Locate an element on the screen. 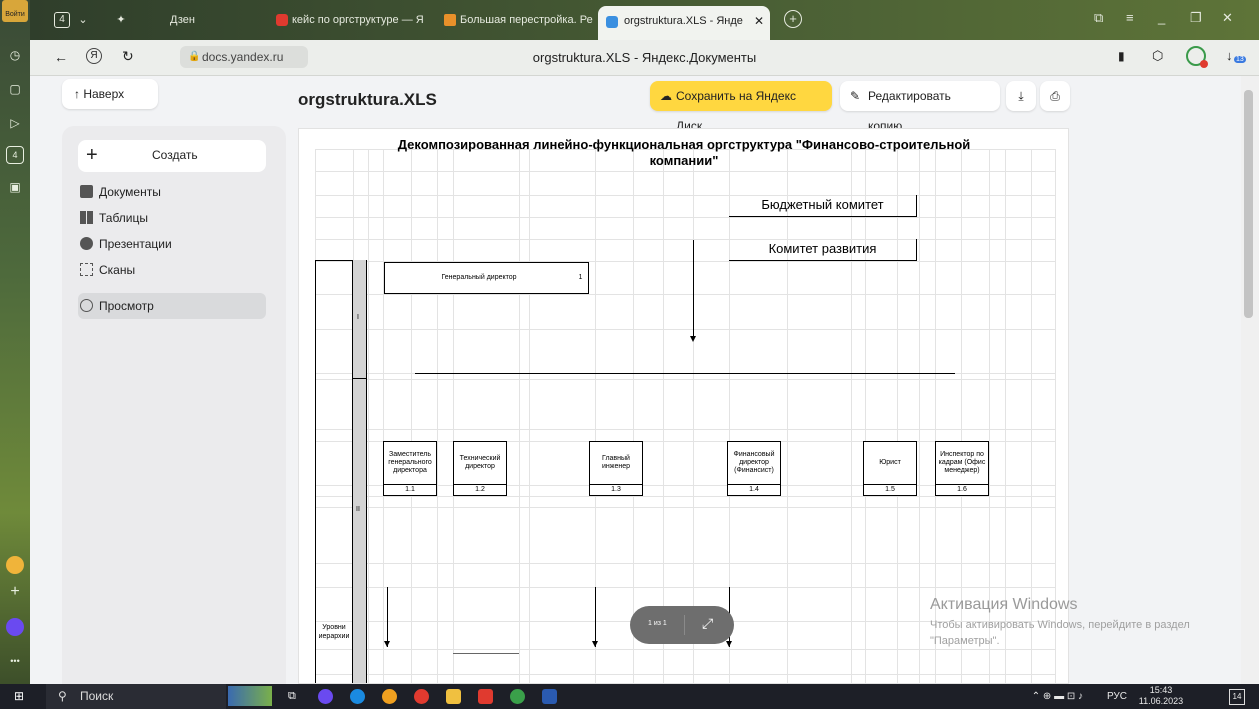 The image size is (1259, 709). ceo-code-label: 1 is located at coordinates (580, 277).